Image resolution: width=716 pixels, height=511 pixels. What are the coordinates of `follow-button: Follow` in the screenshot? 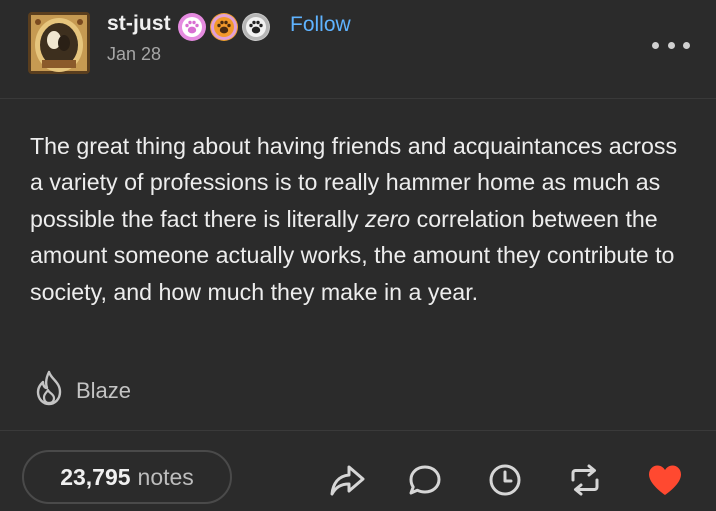 It's located at (320, 25).